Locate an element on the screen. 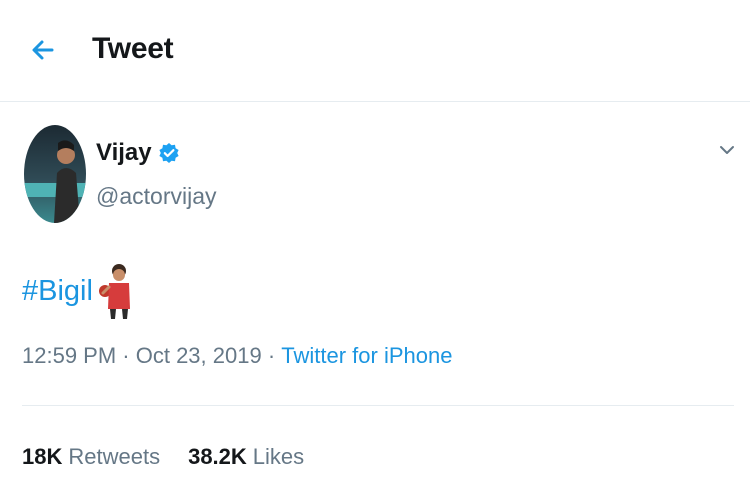 Image resolution: width=750 pixels, height=500 pixels. tweet-source-link: Twitter for iPhone is located at coordinates (366, 356).